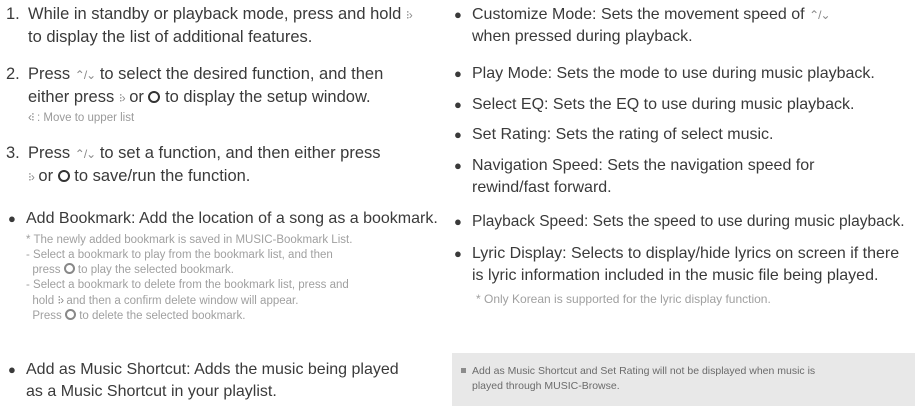 The height and width of the screenshot is (406, 917). I want to click on bookmark-note-2b-post: to play the selected bookmark., so click(155, 270).